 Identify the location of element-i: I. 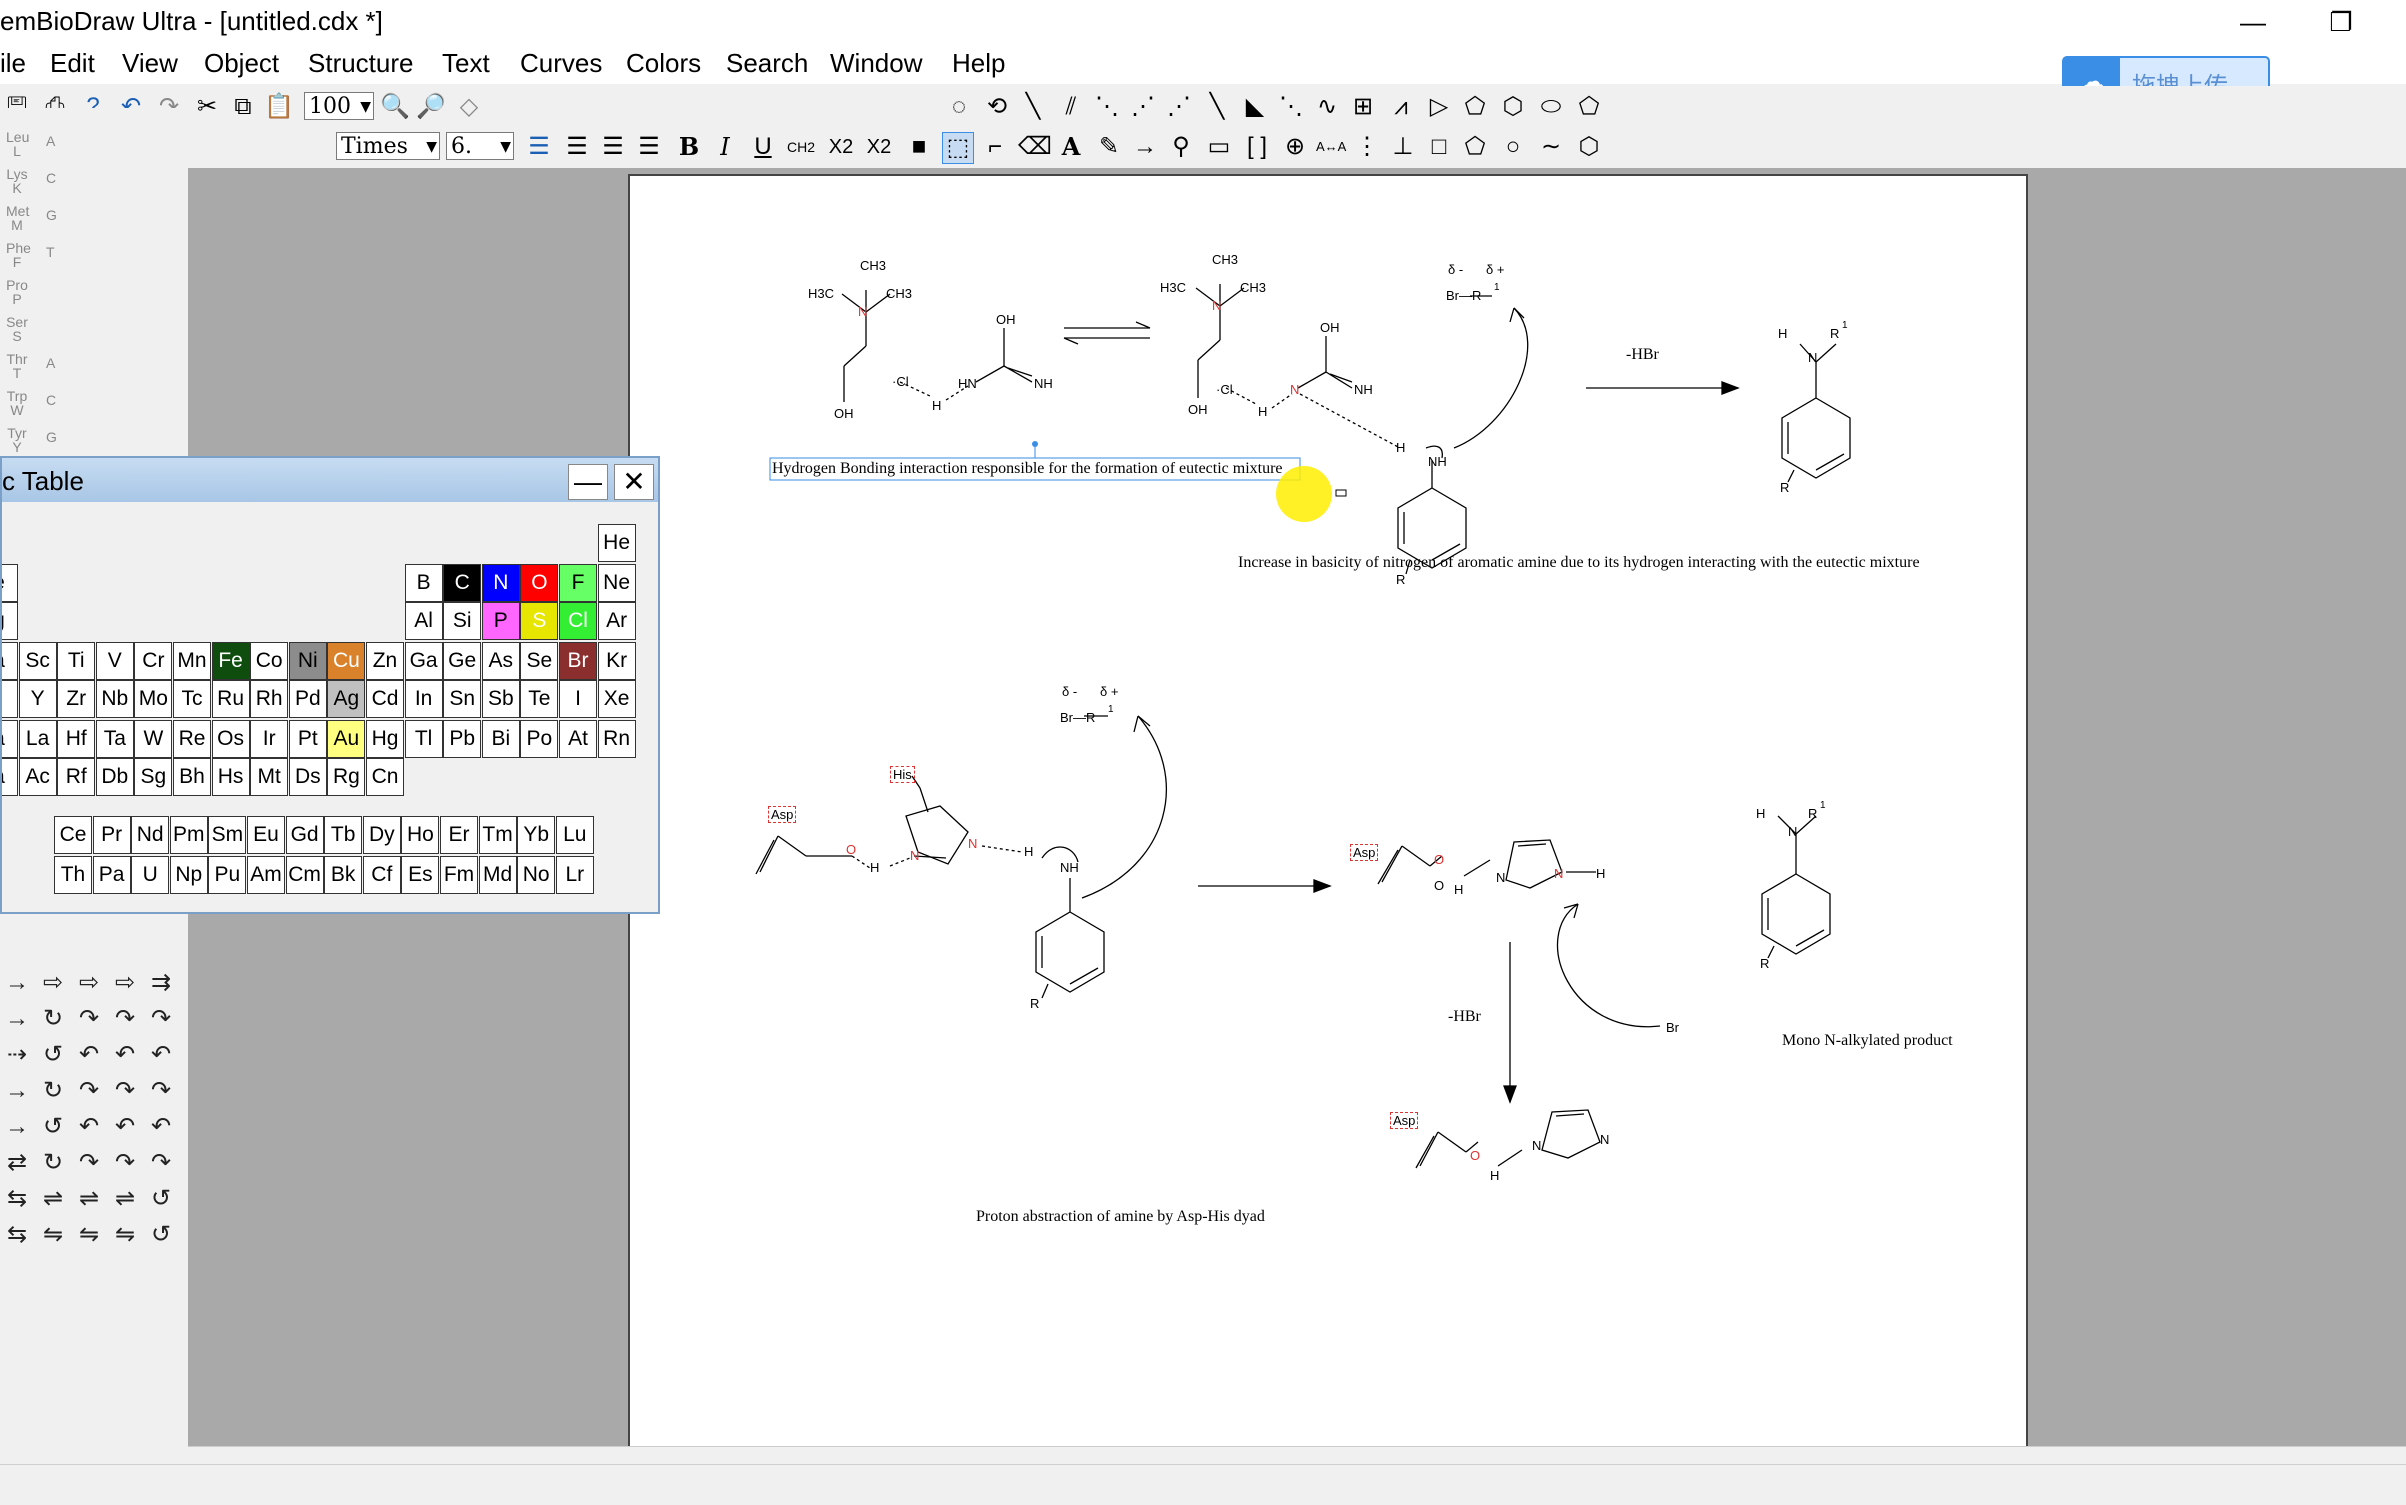
(578, 699).